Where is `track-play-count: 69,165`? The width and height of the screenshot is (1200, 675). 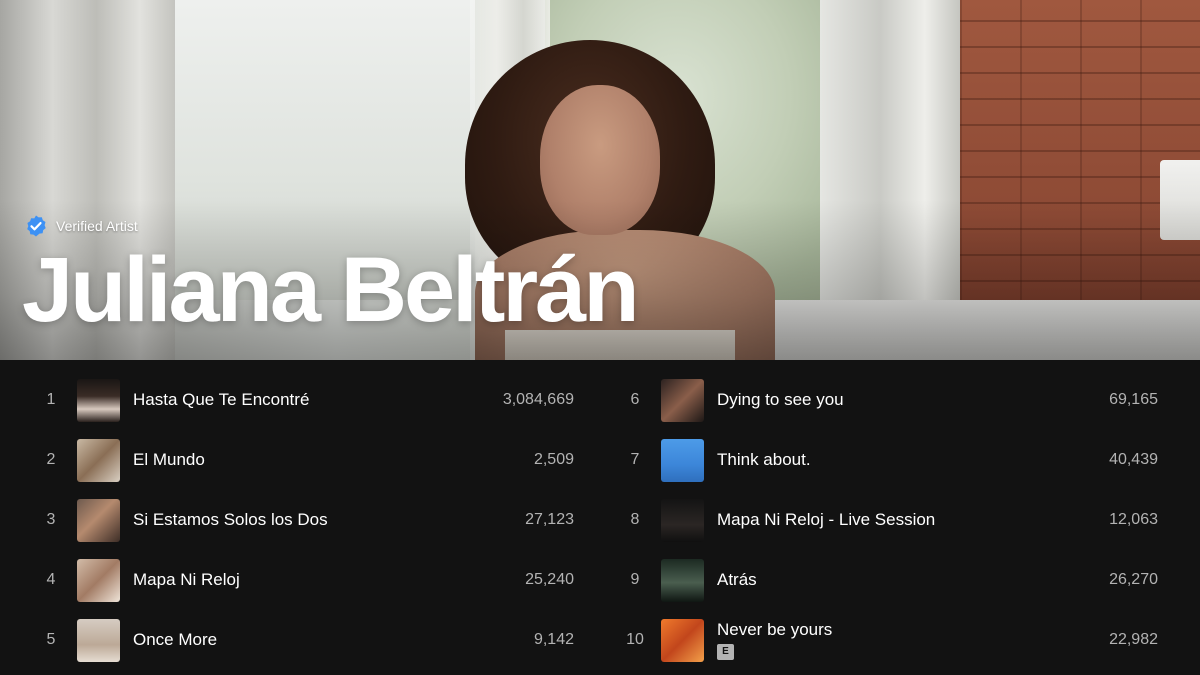
track-play-count: 69,165 is located at coordinates (1133, 399).